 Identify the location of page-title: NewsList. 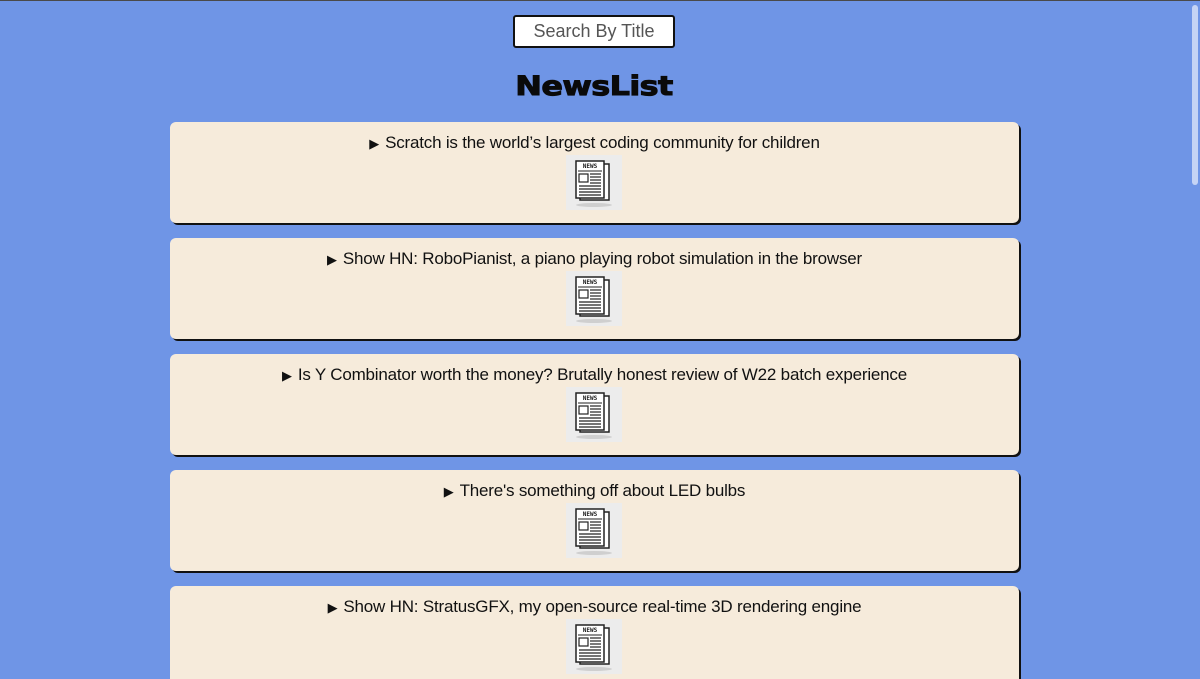
(594, 87).